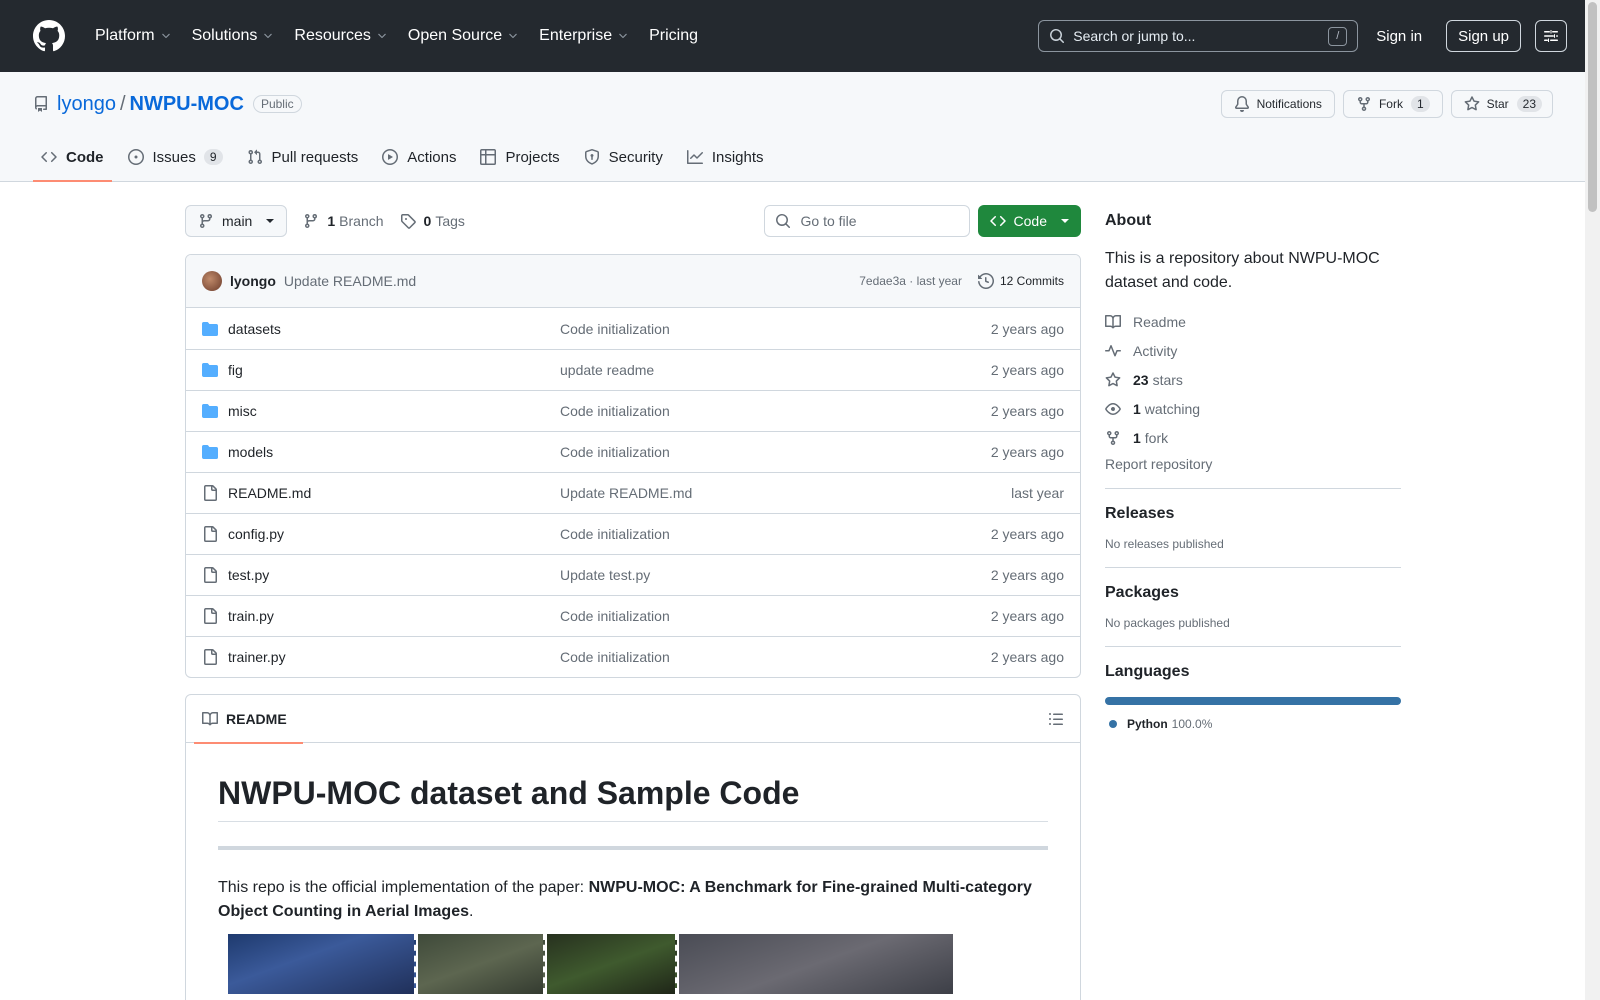 Image resolution: width=1600 pixels, height=1000 pixels. I want to click on nav-item-open-source: Open Source, so click(463, 36).